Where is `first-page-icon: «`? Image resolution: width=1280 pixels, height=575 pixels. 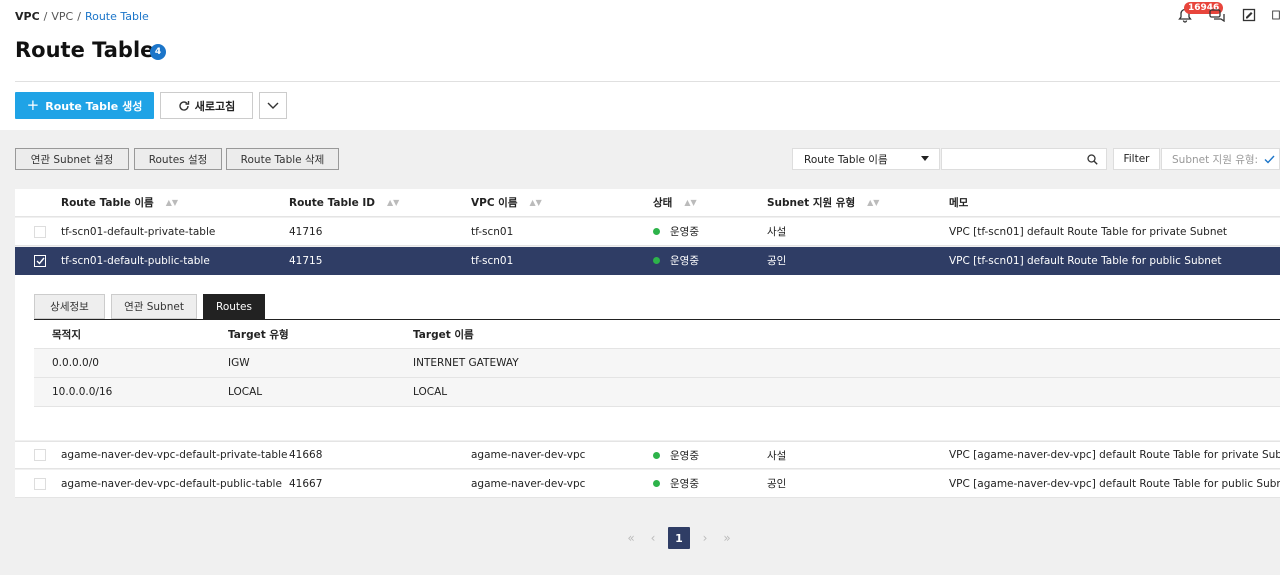 first-page-icon: « is located at coordinates (631, 538).